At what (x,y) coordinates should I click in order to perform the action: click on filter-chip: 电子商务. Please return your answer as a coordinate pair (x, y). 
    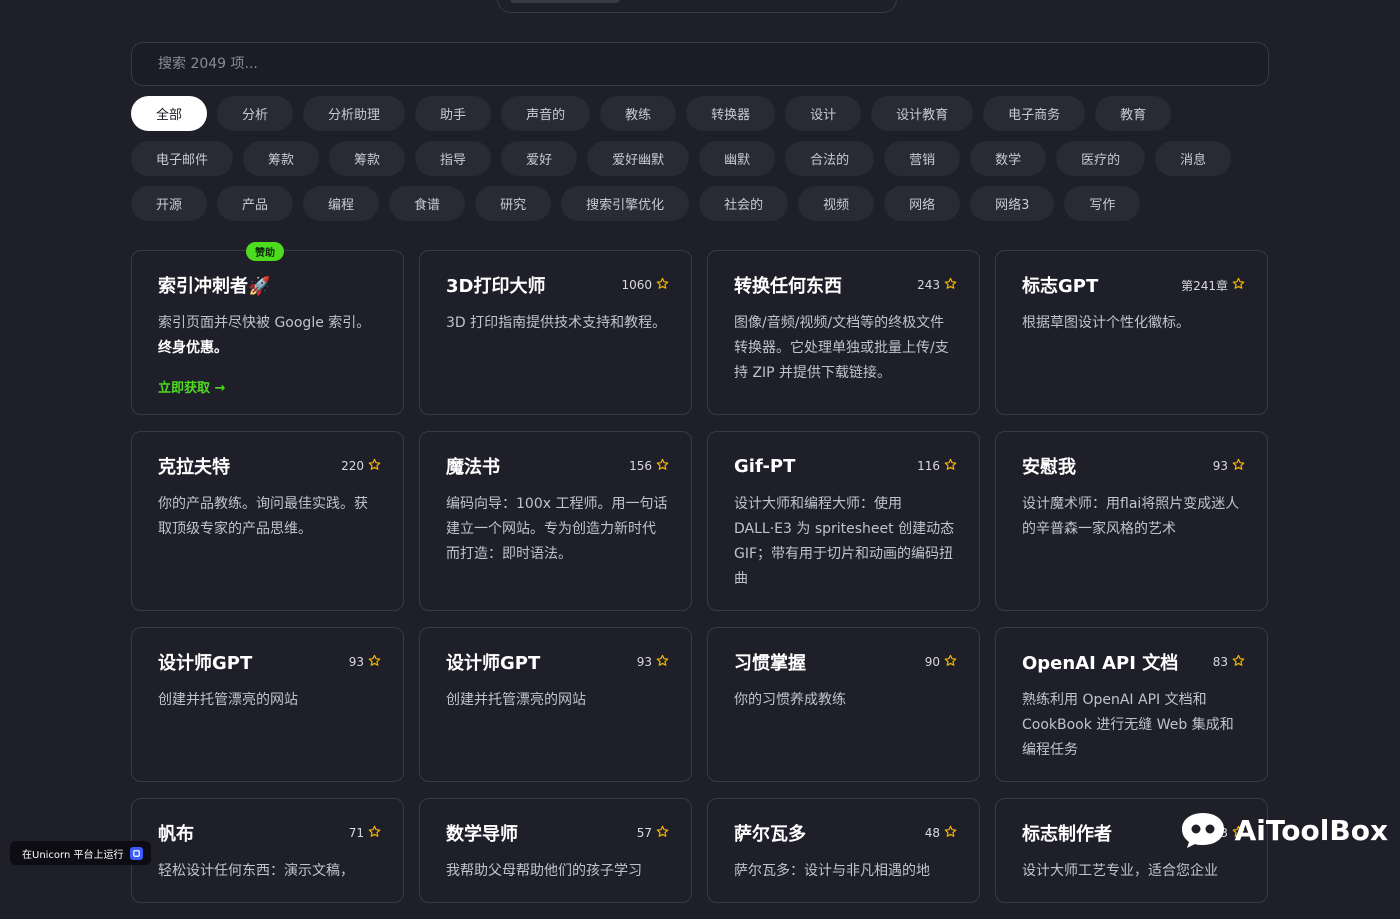
    Looking at the image, I should click on (1034, 113).